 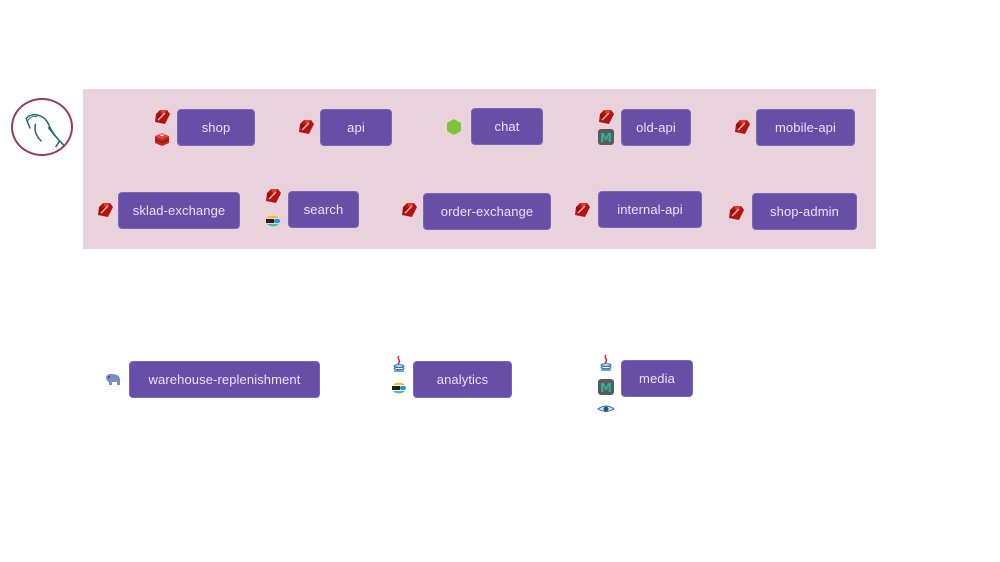 I want to click on eye-icon, so click(x=606, y=409).